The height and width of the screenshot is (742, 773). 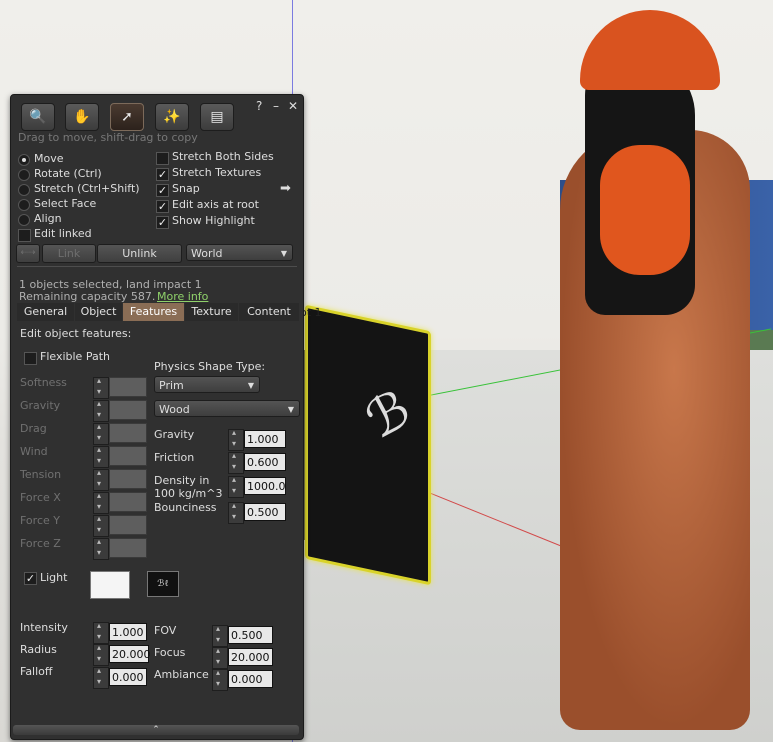 What do you see at coordinates (24, 235) in the screenshot?
I see `edit-linked-checkbox` at bounding box center [24, 235].